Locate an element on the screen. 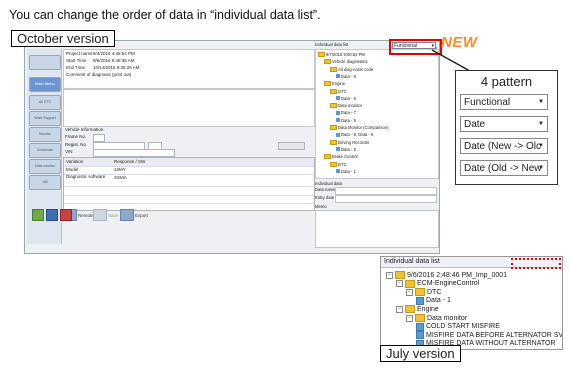 Image resolution: width=571 pixels, height=376 pixels. tree-folder: − ECM-EngineControl is located at coordinates (438, 283).